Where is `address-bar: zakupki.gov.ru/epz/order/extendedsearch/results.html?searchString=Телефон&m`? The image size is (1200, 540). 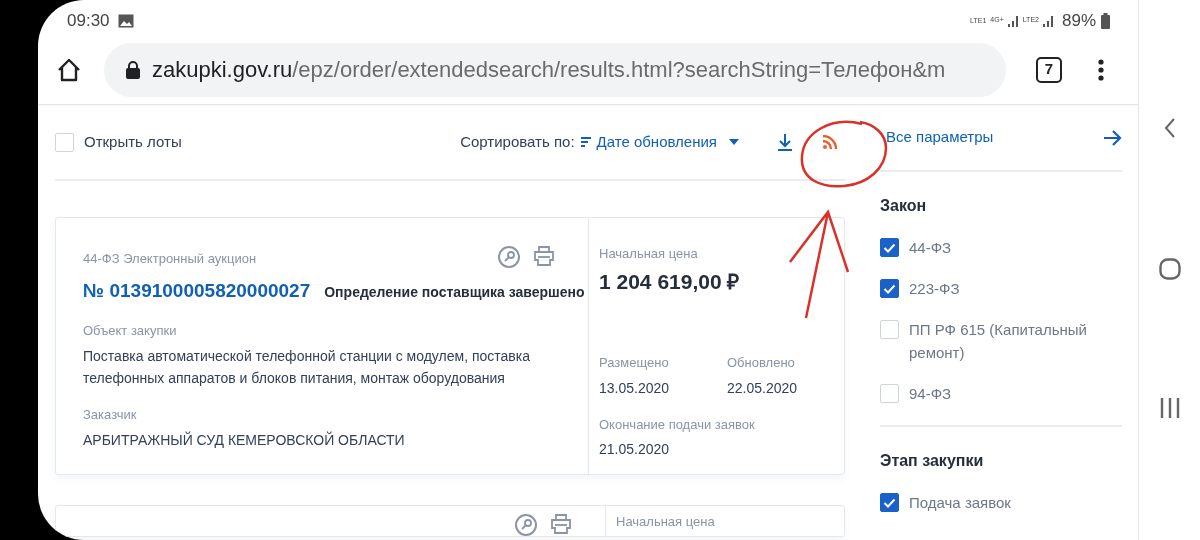 address-bar: zakupki.gov.ru/epz/order/extendedsearch/results.html?searchString=Телефон&m is located at coordinates (555, 69).